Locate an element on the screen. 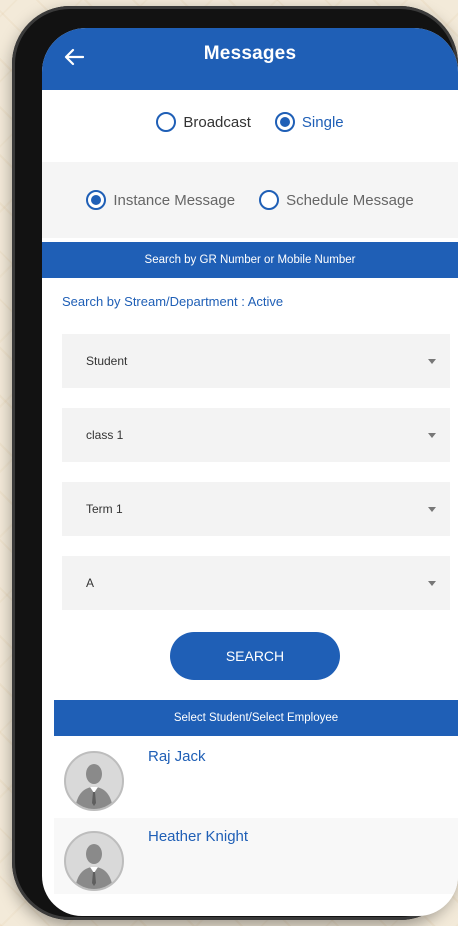 Image resolution: width=458 pixels, height=926 pixels. person-name: Raj Jack is located at coordinates (177, 756).